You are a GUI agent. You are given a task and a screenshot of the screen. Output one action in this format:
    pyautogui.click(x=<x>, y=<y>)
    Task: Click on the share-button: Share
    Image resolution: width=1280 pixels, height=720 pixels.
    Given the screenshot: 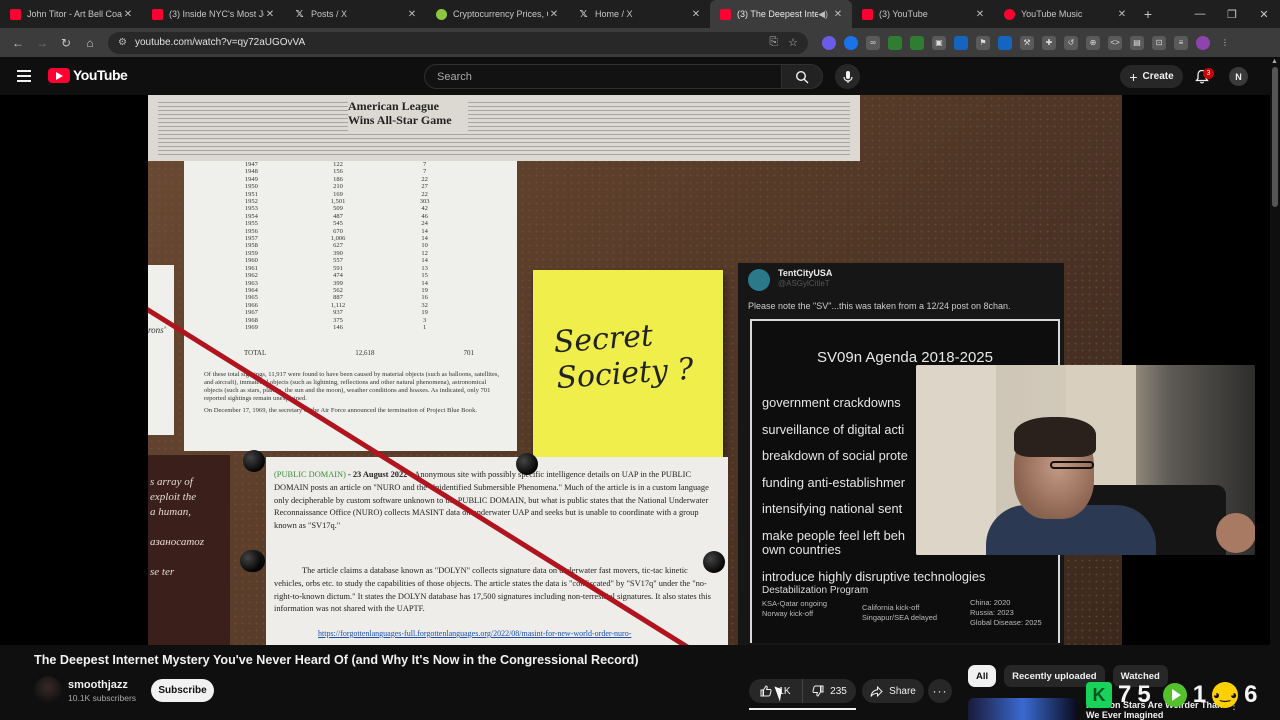 What is the action you would take?
    pyautogui.click(x=893, y=691)
    